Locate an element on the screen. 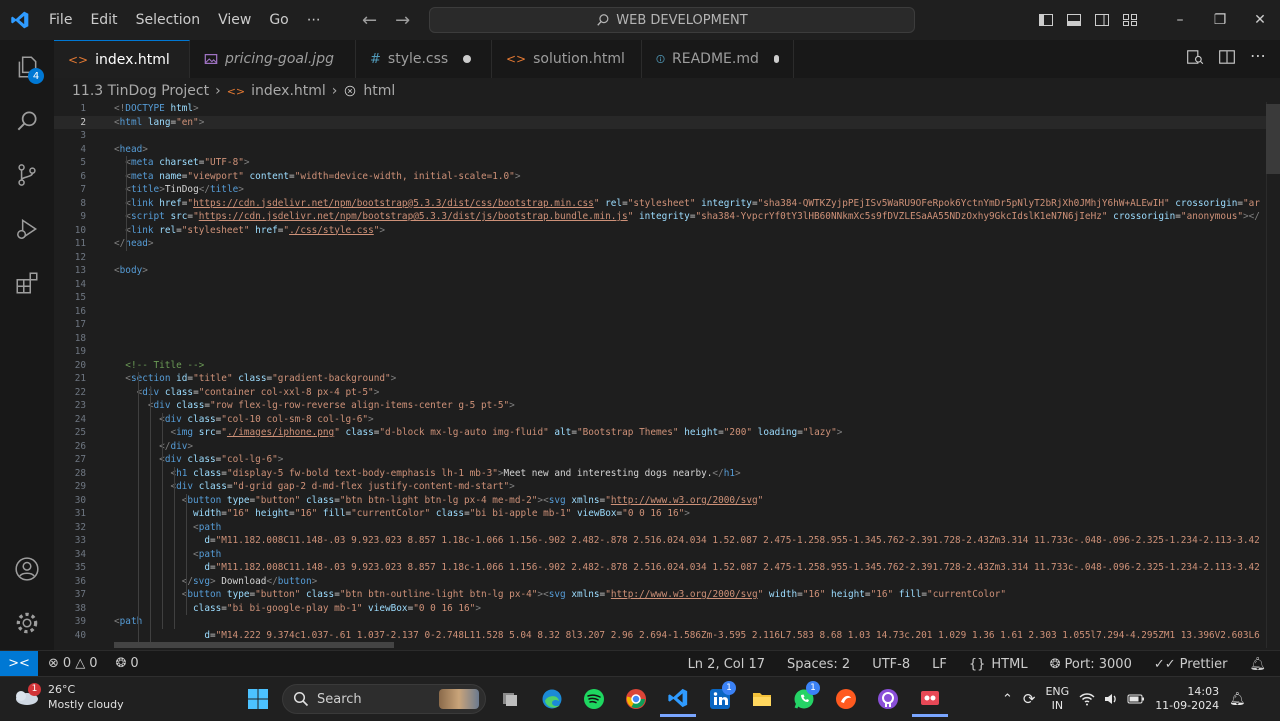  end-of-line: LF is located at coordinates (939, 664).